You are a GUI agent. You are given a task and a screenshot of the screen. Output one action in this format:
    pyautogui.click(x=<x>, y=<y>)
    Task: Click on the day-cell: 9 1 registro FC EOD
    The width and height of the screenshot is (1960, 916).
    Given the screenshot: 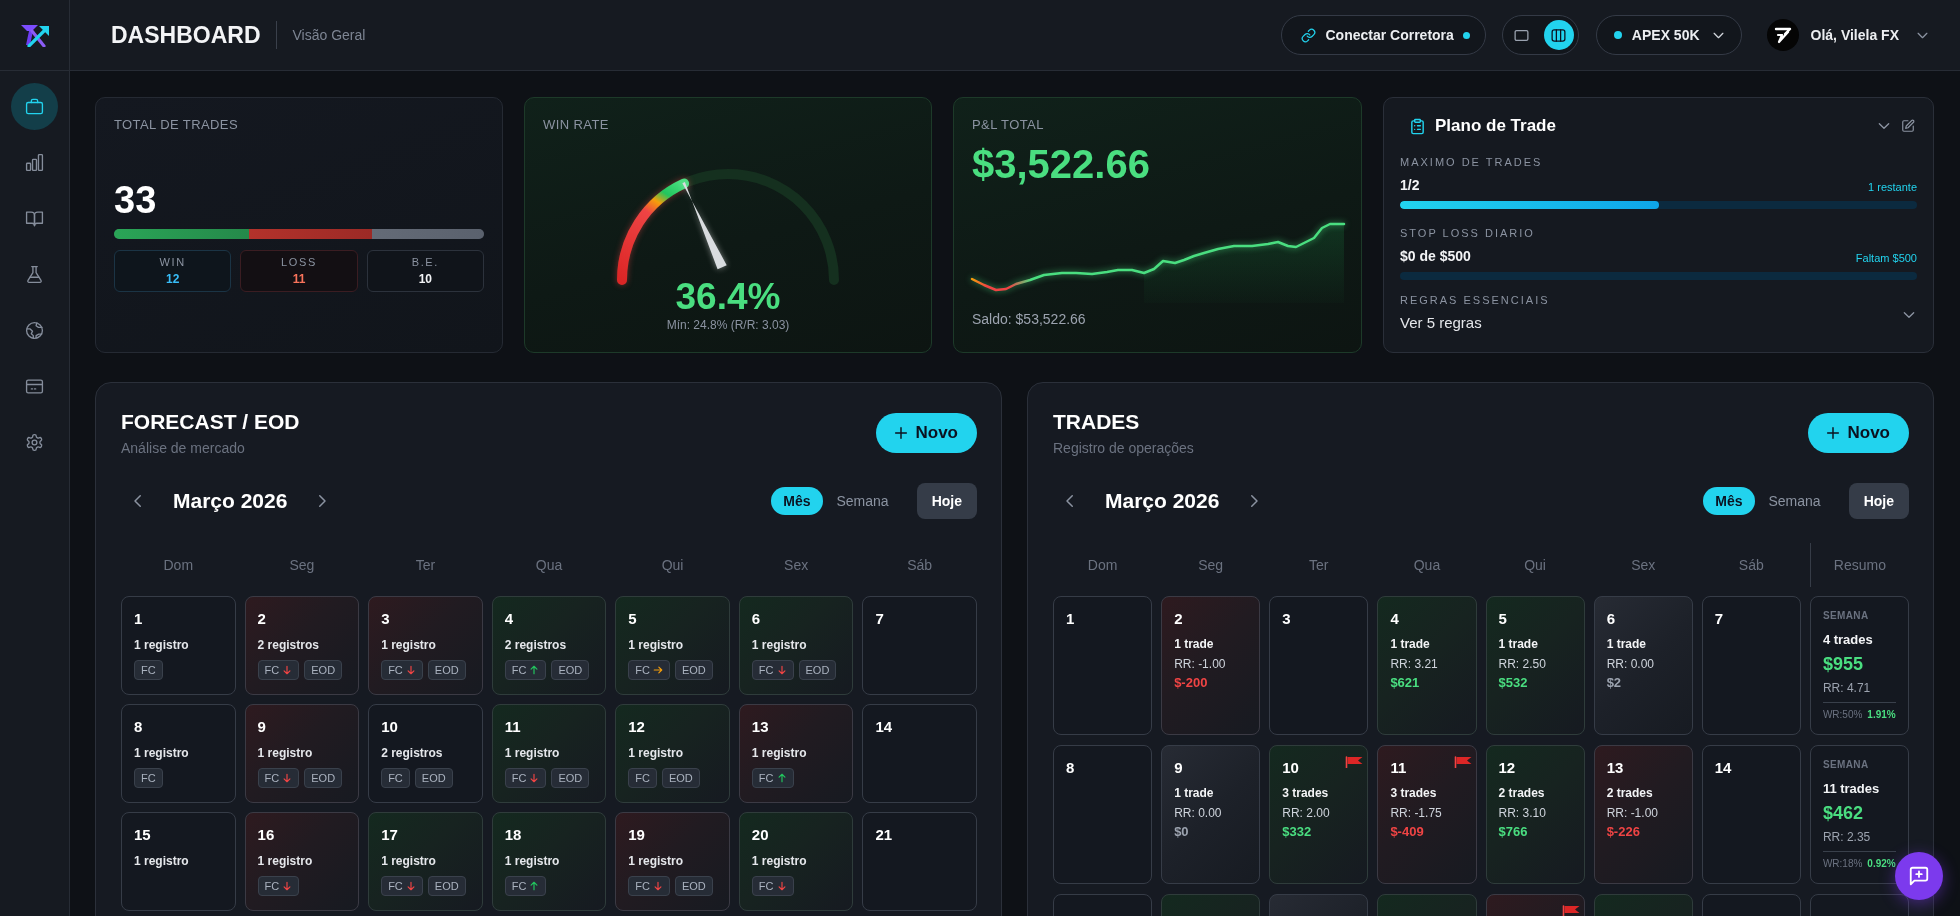 What is the action you would take?
    pyautogui.click(x=302, y=753)
    